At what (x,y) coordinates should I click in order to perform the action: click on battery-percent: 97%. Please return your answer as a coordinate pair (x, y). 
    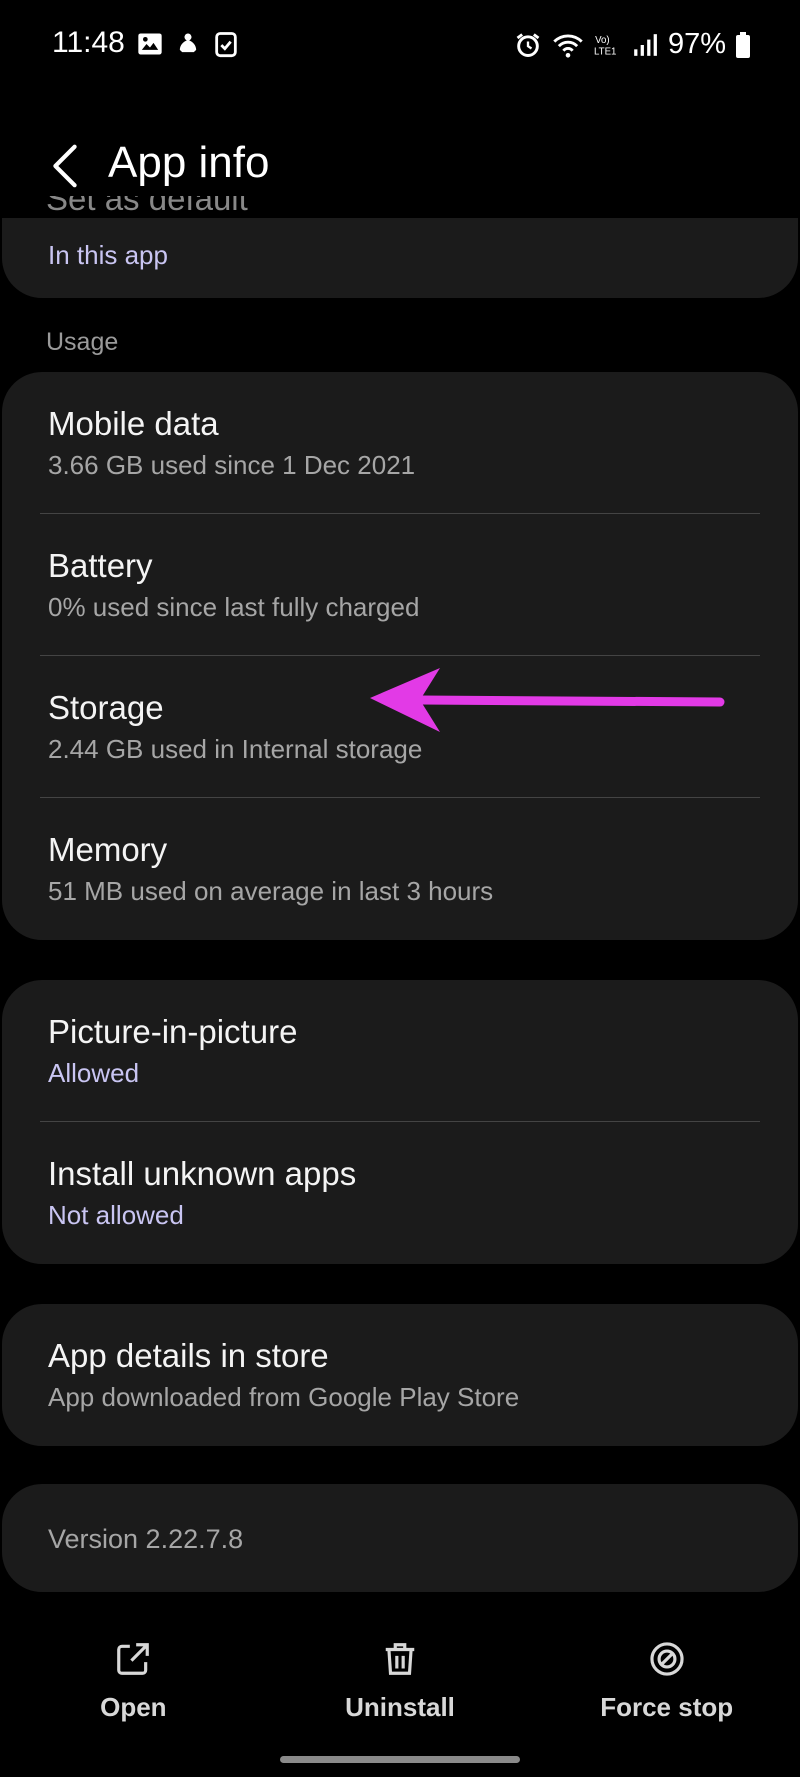
    Looking at the image, I should click on (696, 44).